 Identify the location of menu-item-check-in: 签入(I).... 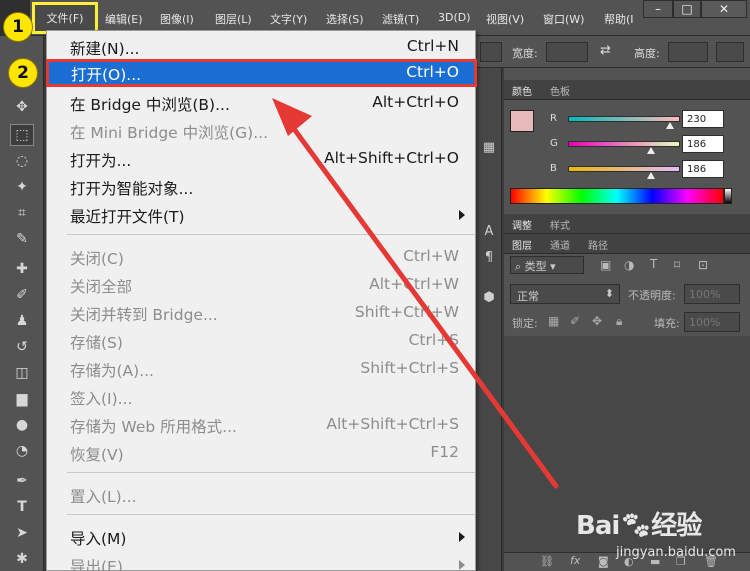
(261, 397).